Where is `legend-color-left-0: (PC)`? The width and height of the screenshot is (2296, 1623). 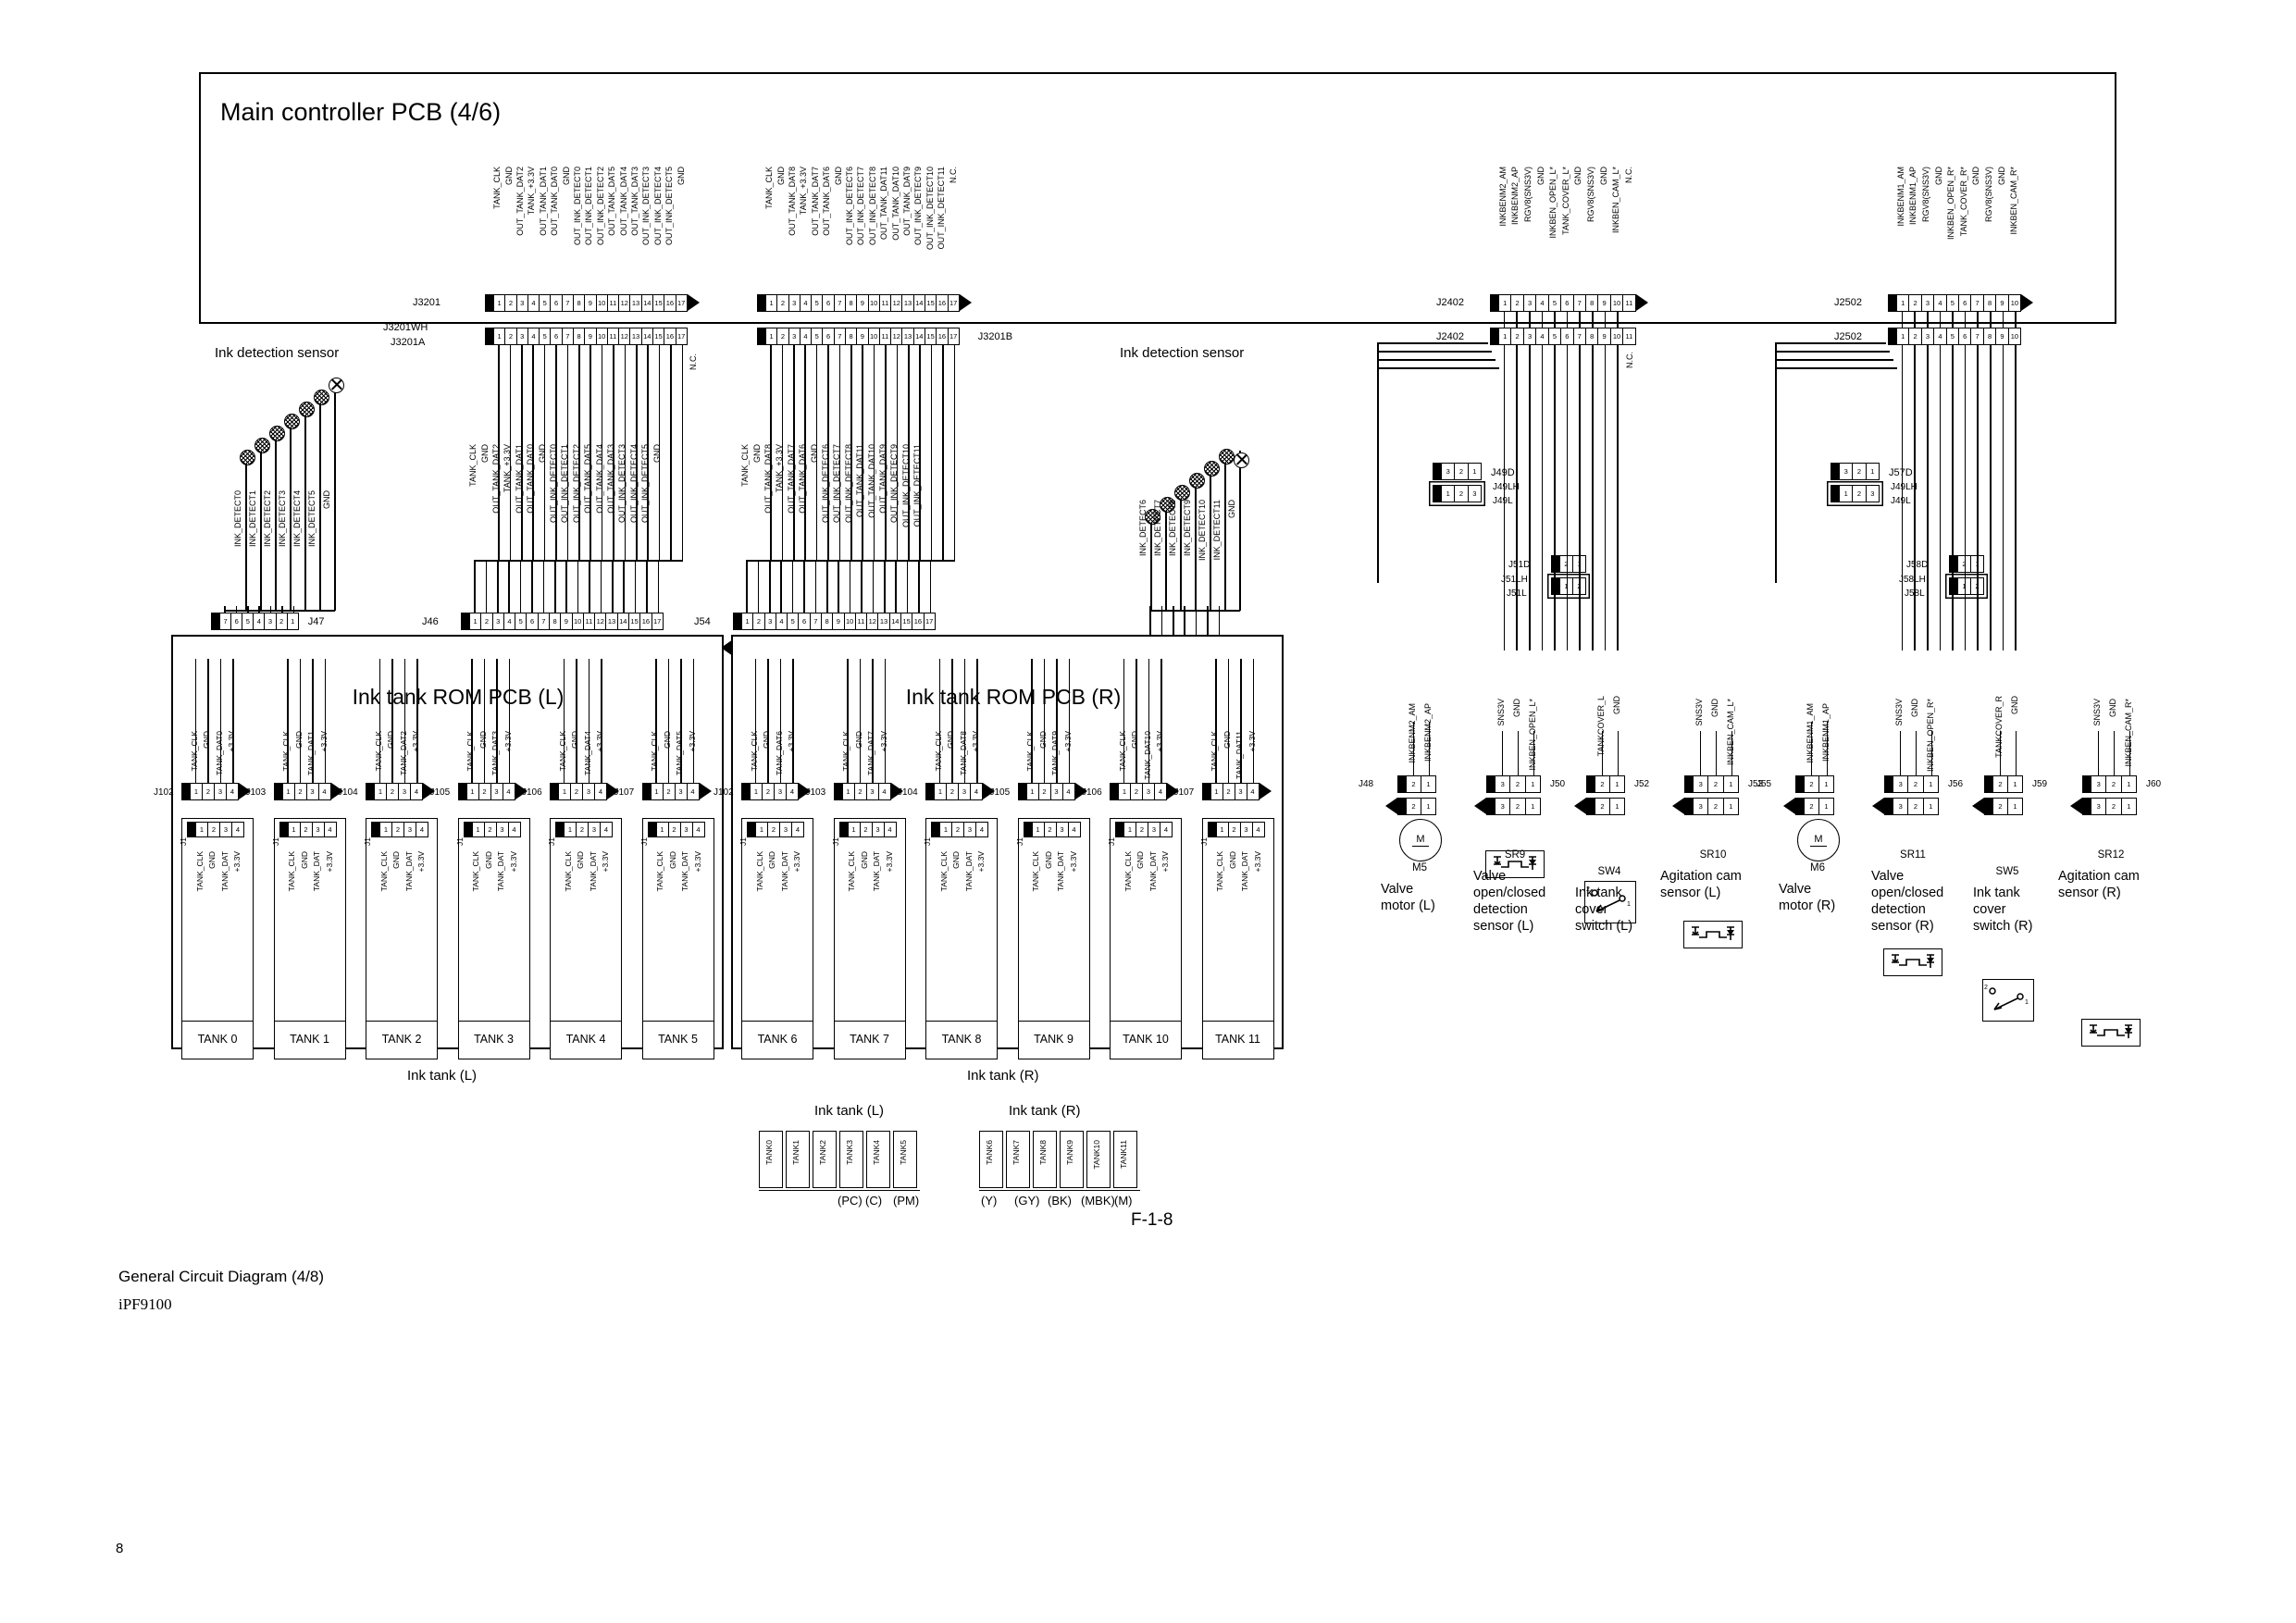 legend-color-left-0: (PC) is located at coordinates (851, 1201).